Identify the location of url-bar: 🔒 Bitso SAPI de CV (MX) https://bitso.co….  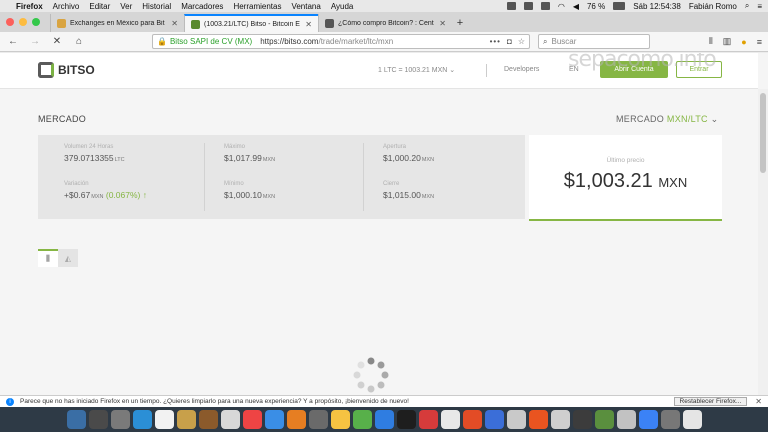
(341, 41).